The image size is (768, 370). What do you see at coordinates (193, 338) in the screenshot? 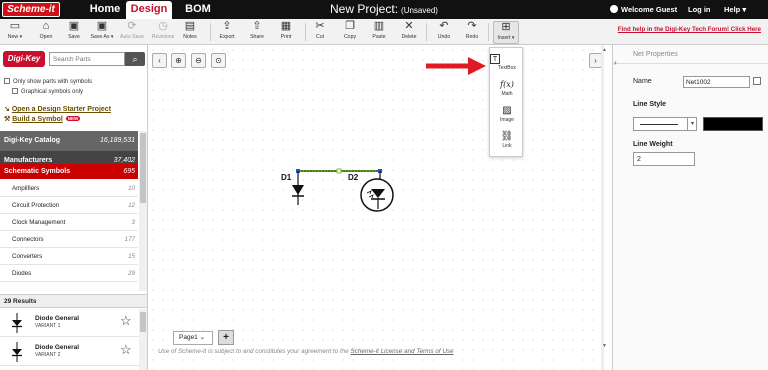
I see `page-tab: Page1 ⌄` at bounding box center [193, 338].